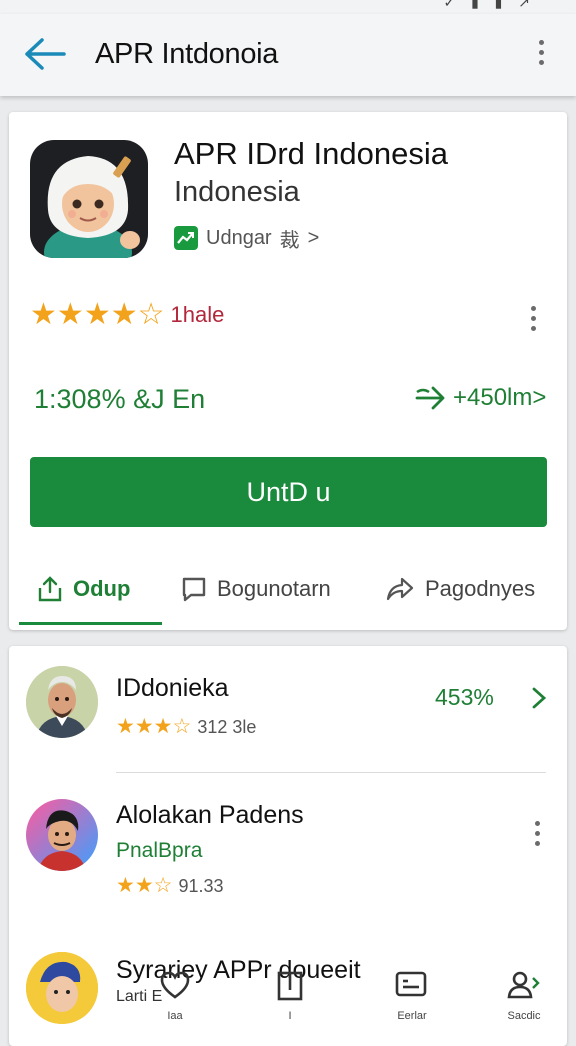 The height and width of the screenshot is (1046, 576). I want to click on card-icon, so click(411, 984).